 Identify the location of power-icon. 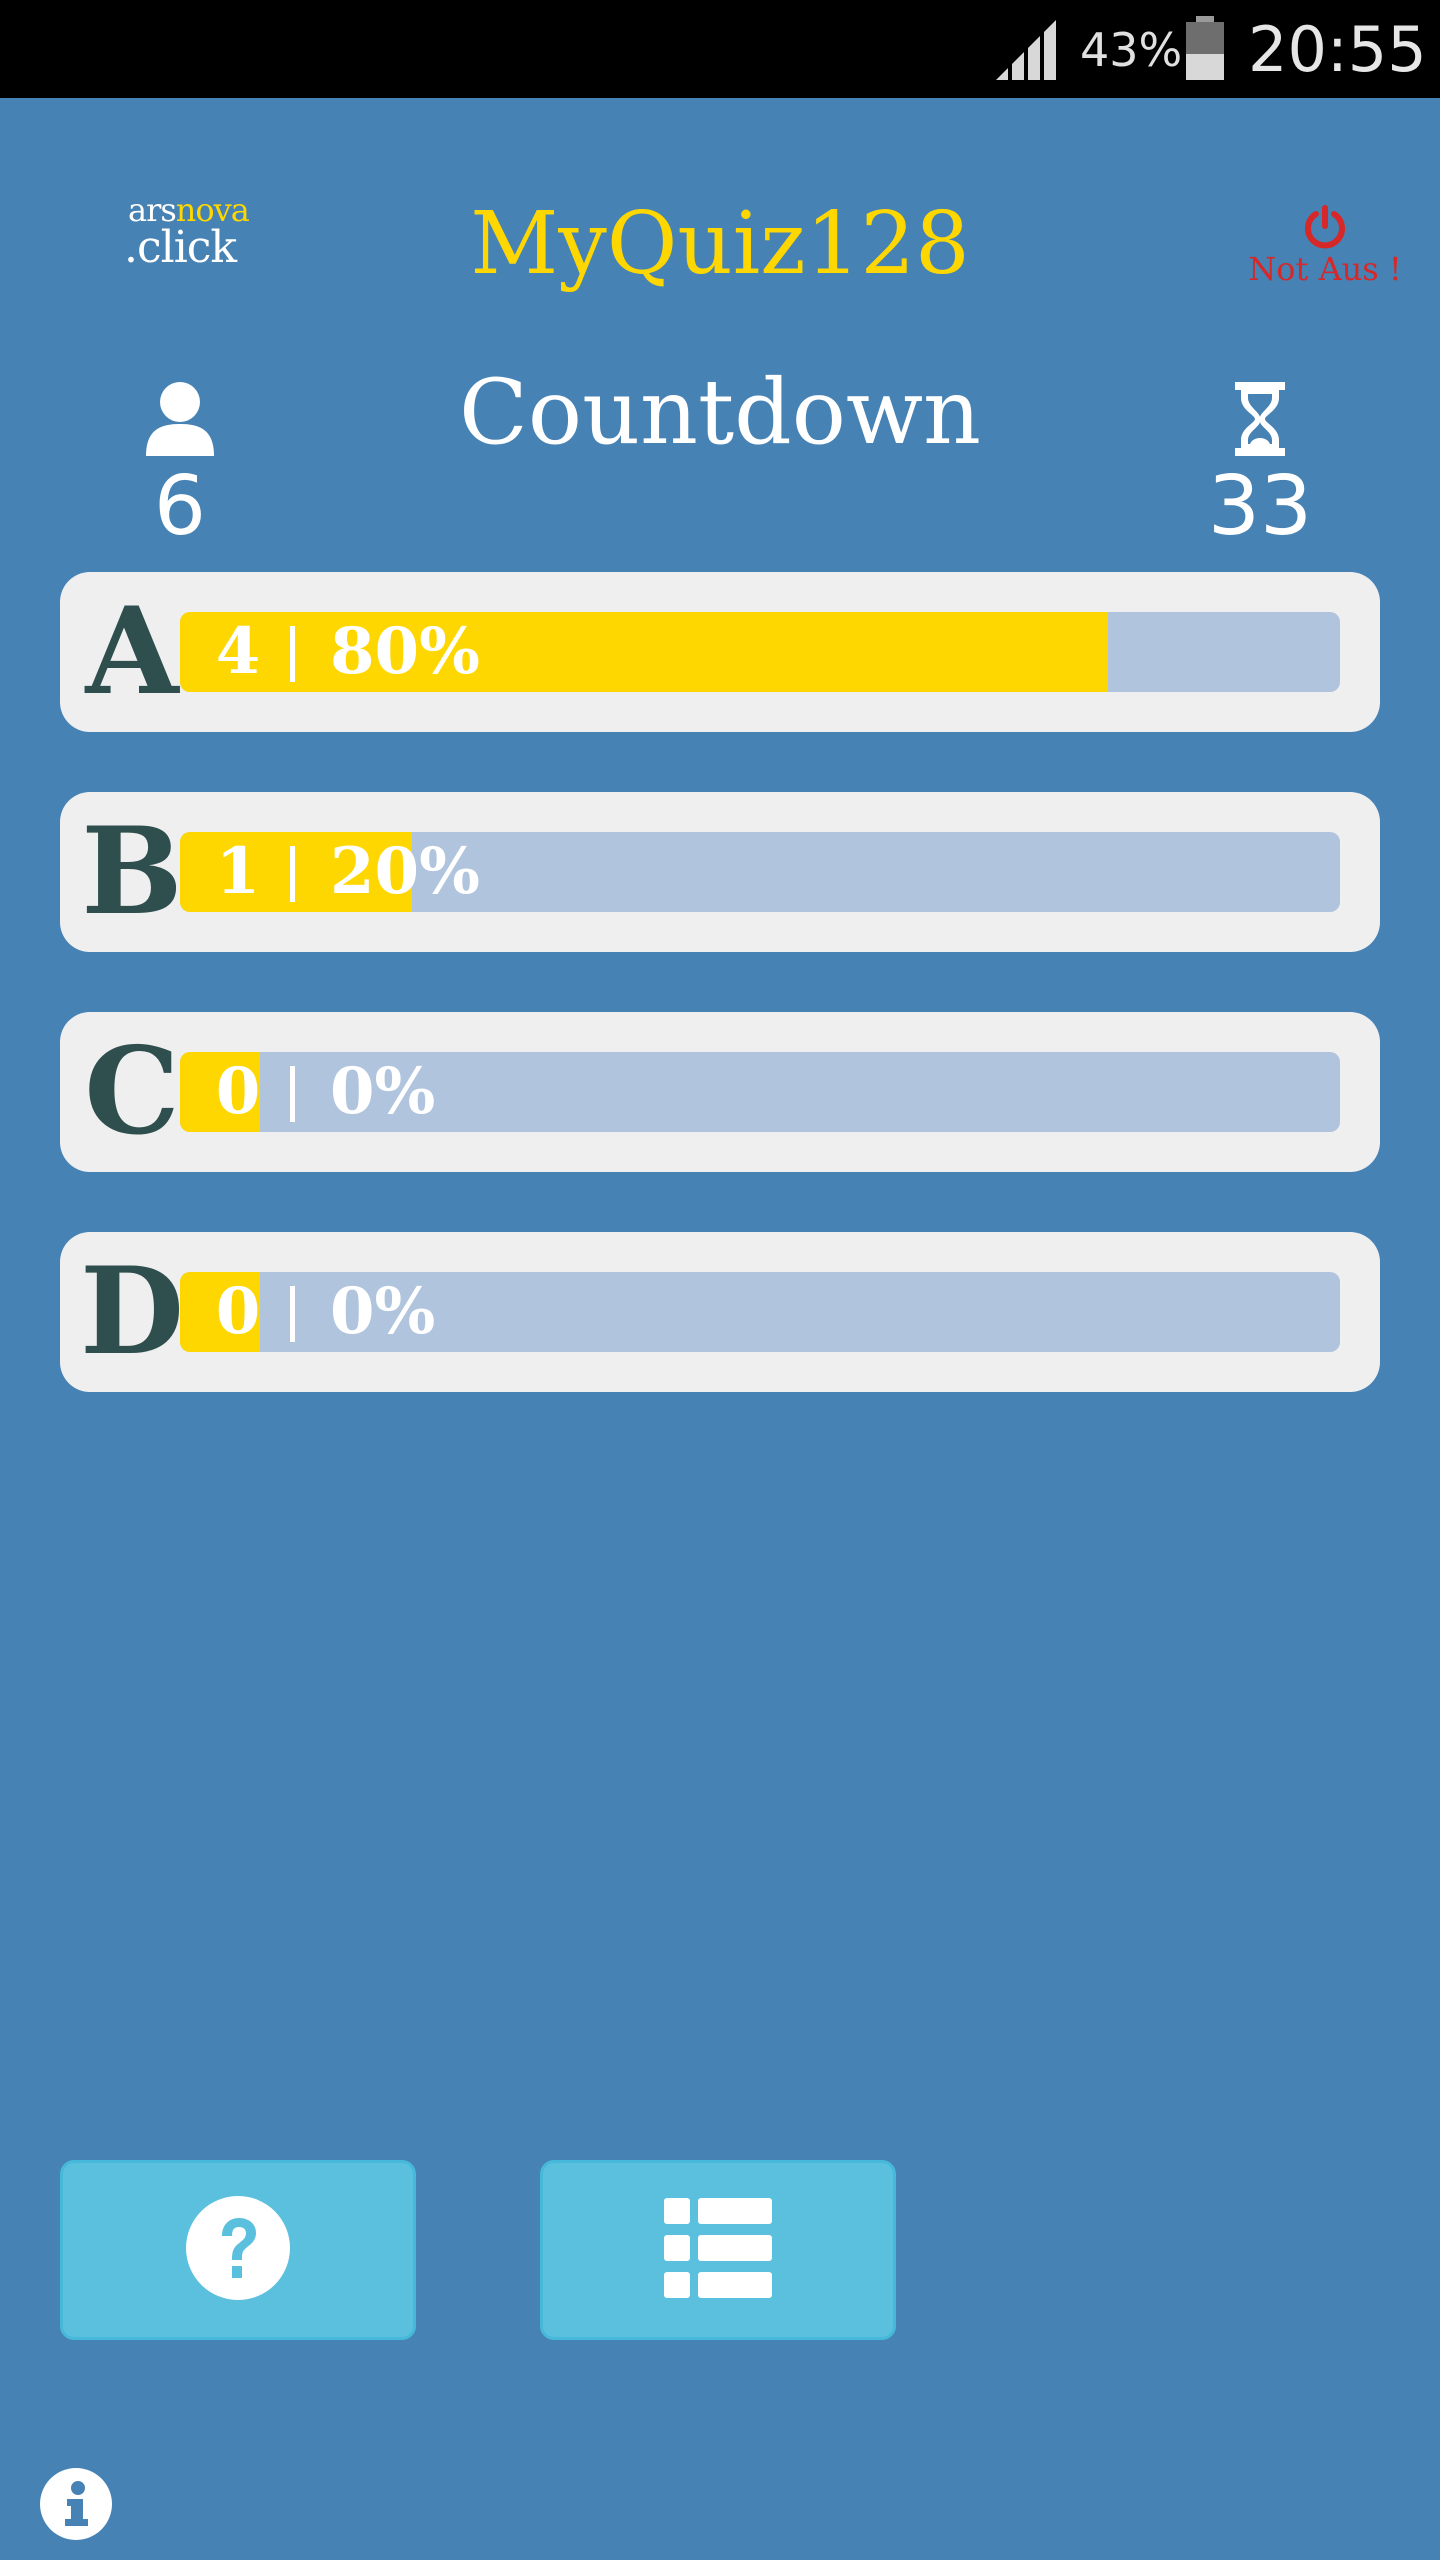
(1325, 227).